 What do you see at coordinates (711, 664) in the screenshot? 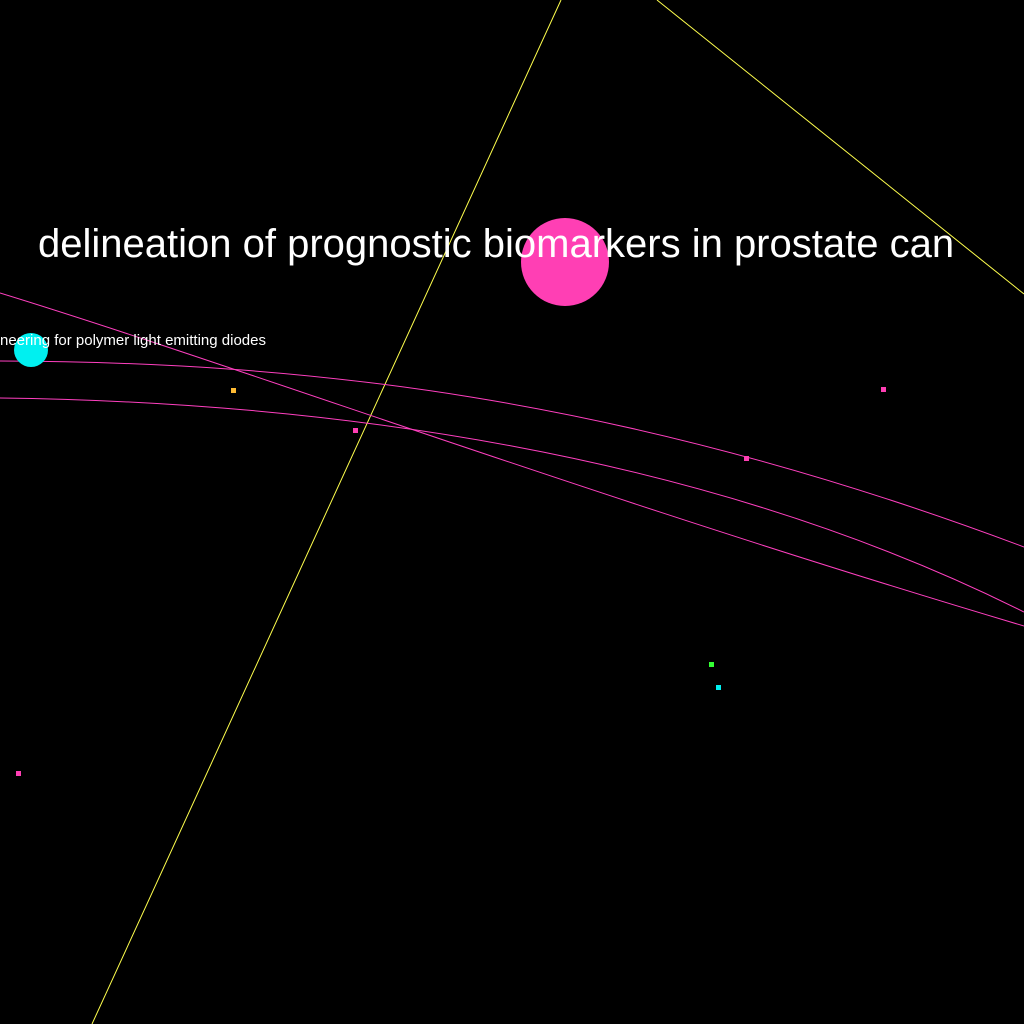
I see `node-green-small` at bounding box center [711, 664].